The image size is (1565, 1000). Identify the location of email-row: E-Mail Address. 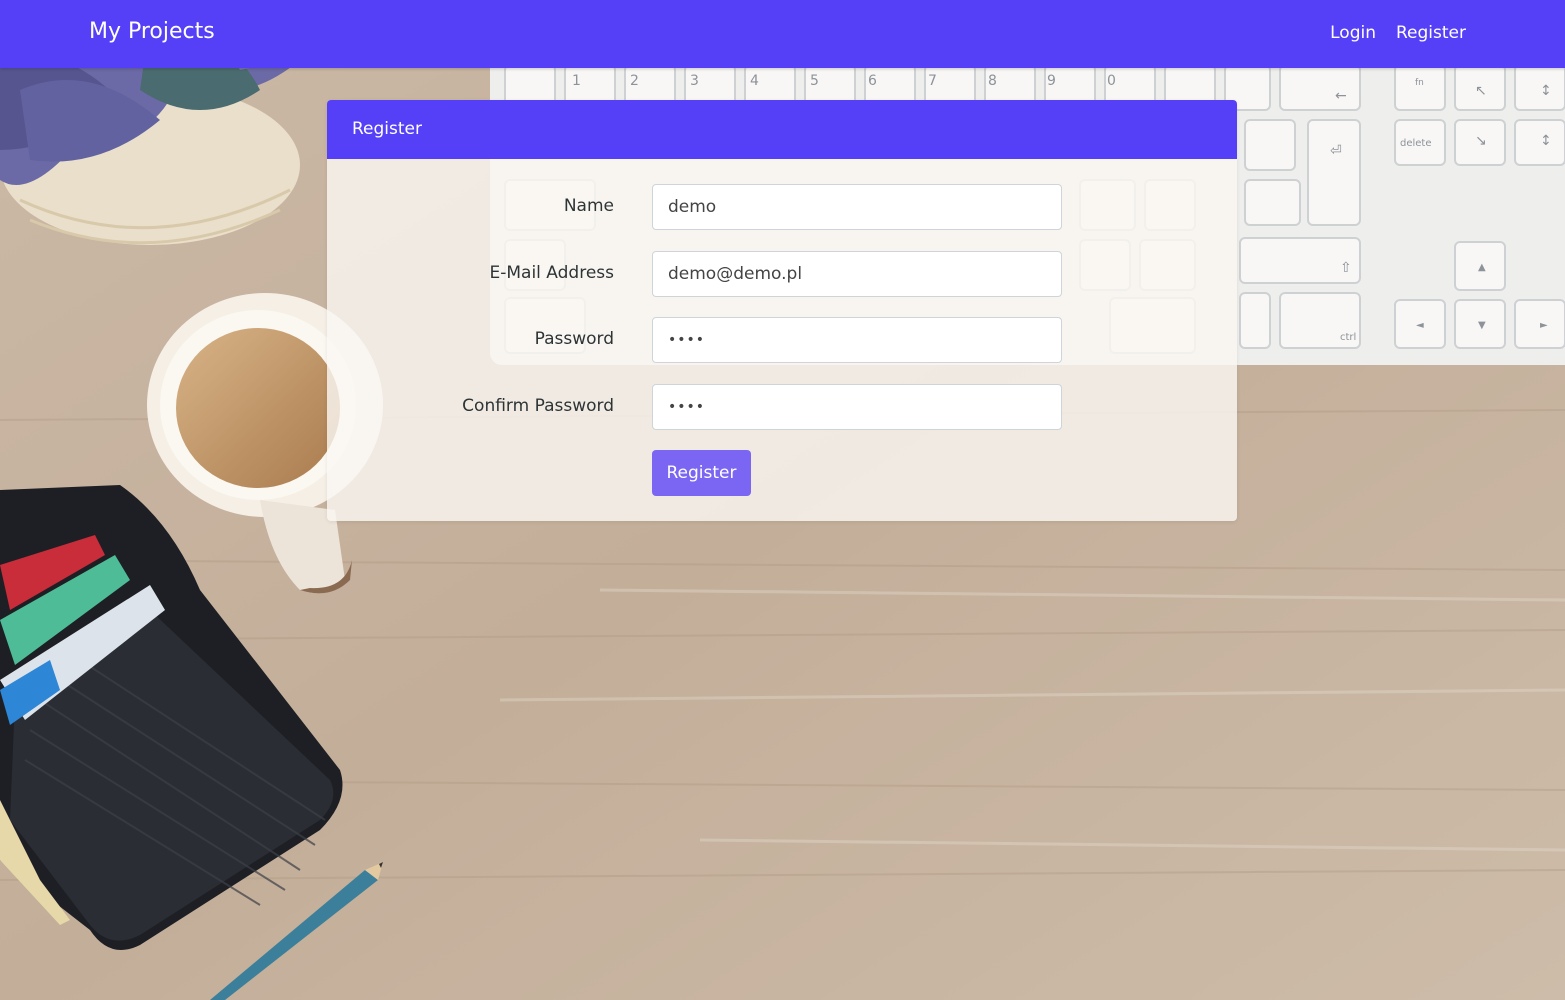
(782, 274).